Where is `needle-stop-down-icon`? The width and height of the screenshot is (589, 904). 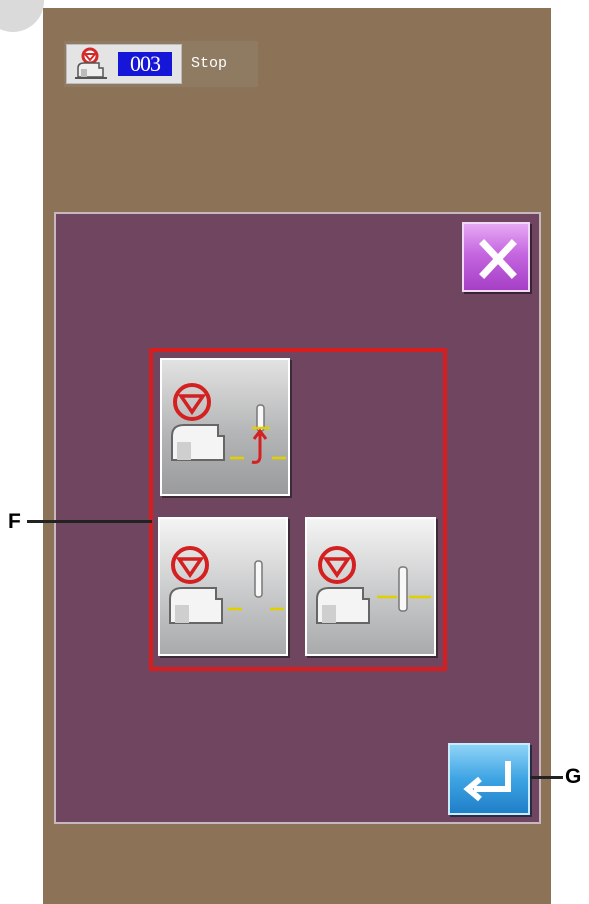 needle-stop-down-icon is located at coordinates (226, 585).